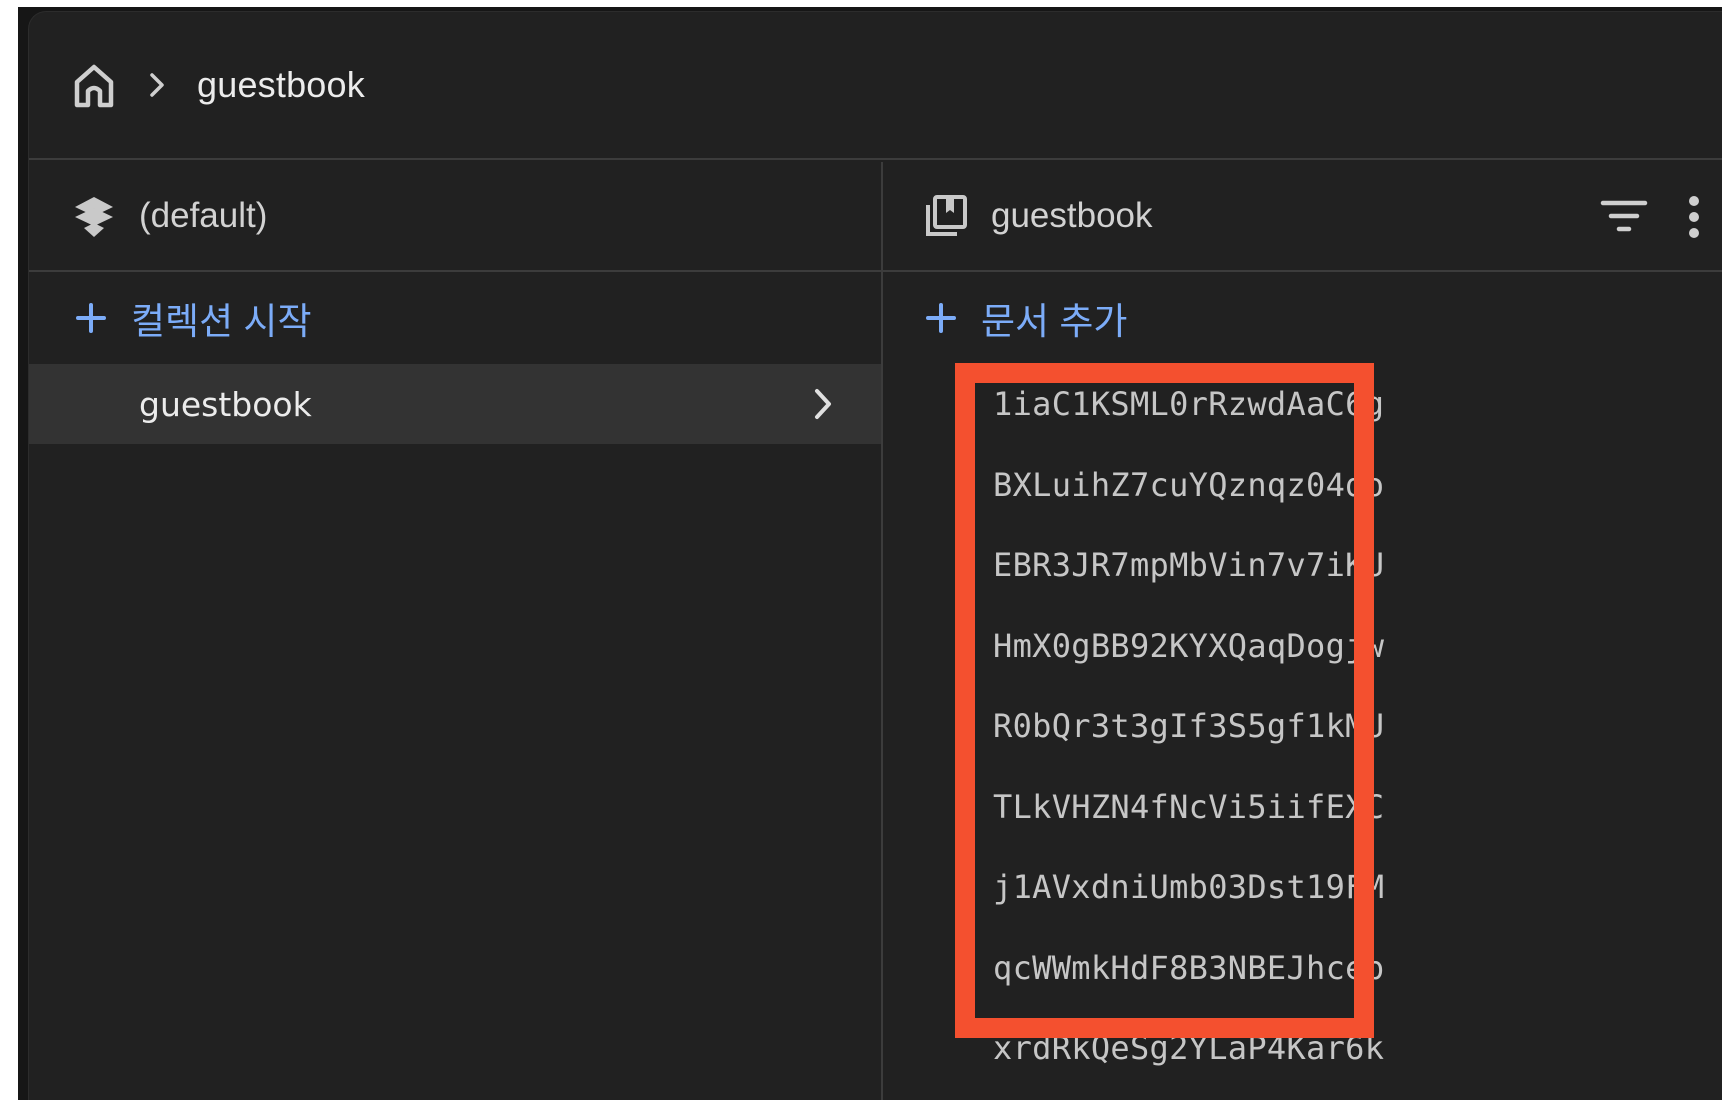 This screenshot has width=1722, height=1100. What do you see at coordinates (455, 217) in the screenshot?
I see `database-header: (default)` at bounding box center [455, 217].